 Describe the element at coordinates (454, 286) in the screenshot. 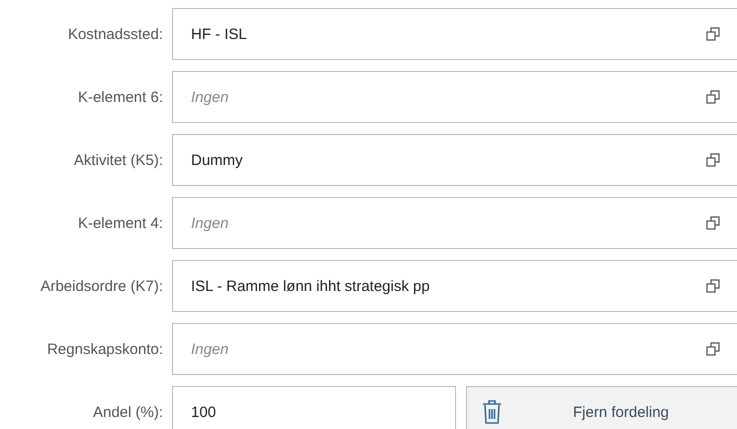

I see `input-field: ISL - Ramme lønn ihht strategisk pp` at that location.